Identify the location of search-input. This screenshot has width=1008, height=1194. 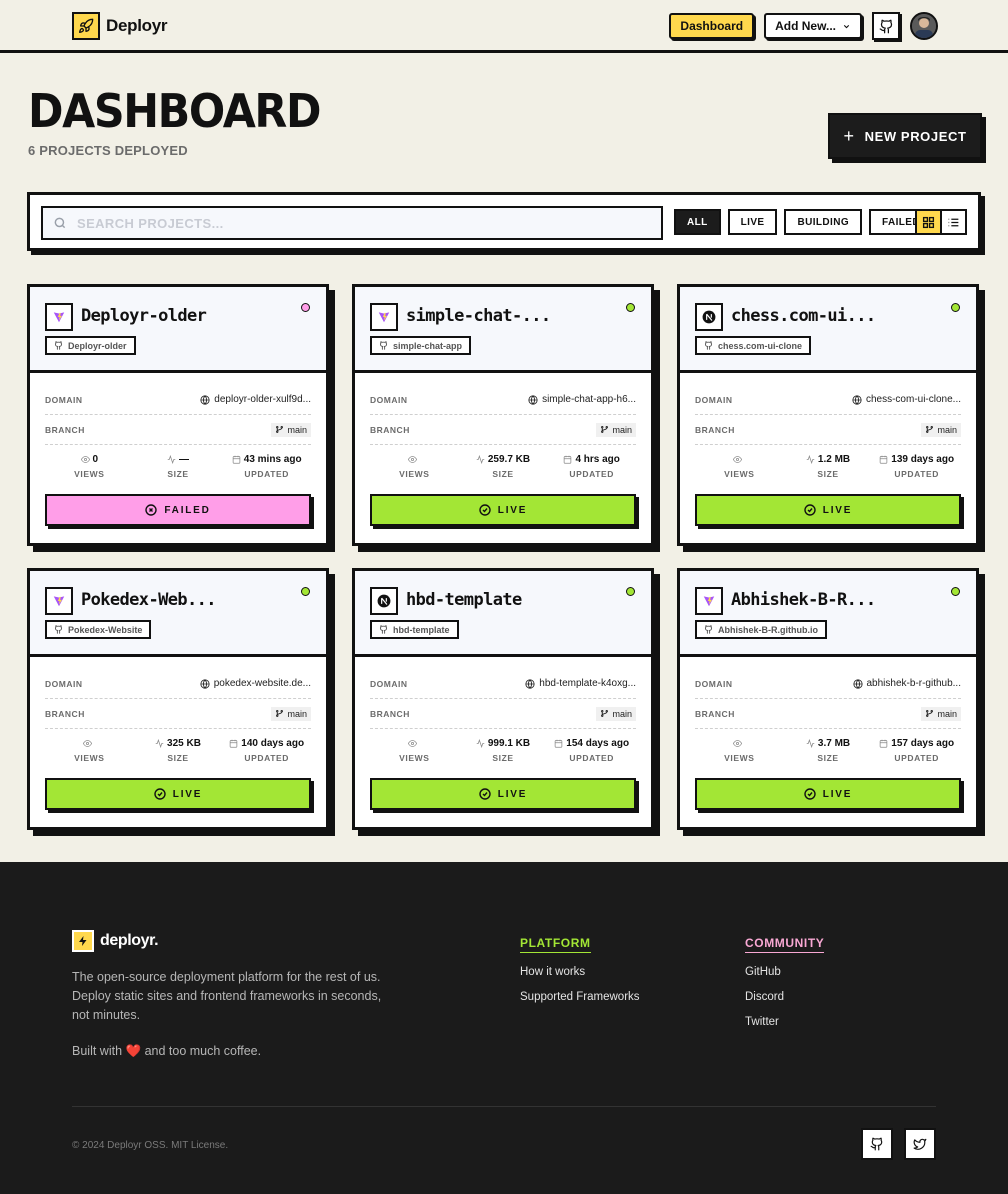
(357, 223).